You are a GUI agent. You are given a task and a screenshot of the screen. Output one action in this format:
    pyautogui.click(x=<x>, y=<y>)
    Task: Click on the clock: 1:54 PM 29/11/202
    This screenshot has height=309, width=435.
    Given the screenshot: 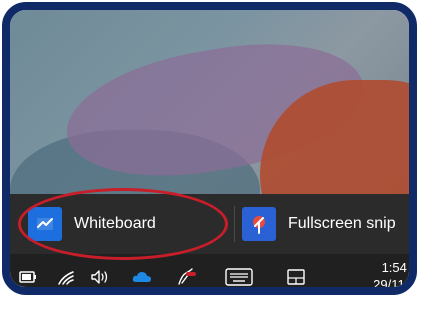 What is the action you would take?
    pyautogui.click(x=378, y=275)
    